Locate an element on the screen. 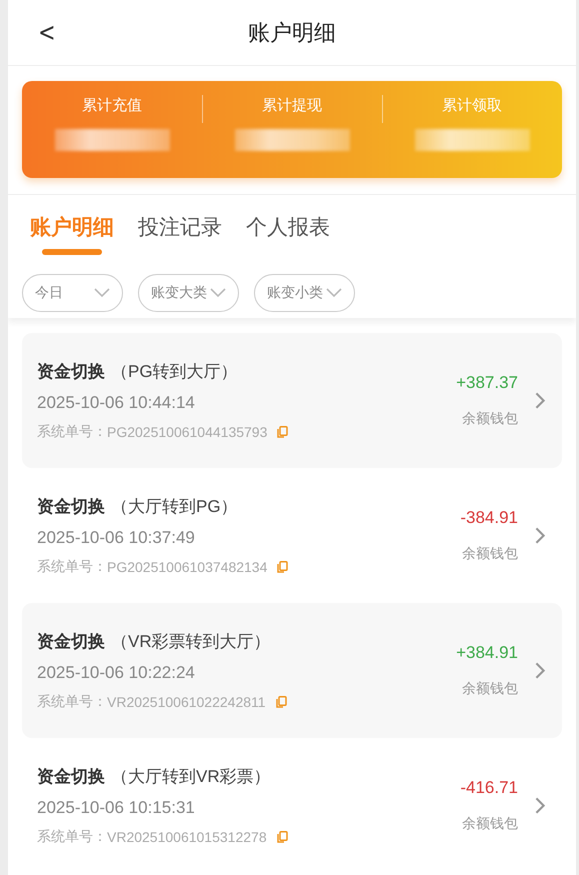  back-button: < is located at coordinates (46, 33).